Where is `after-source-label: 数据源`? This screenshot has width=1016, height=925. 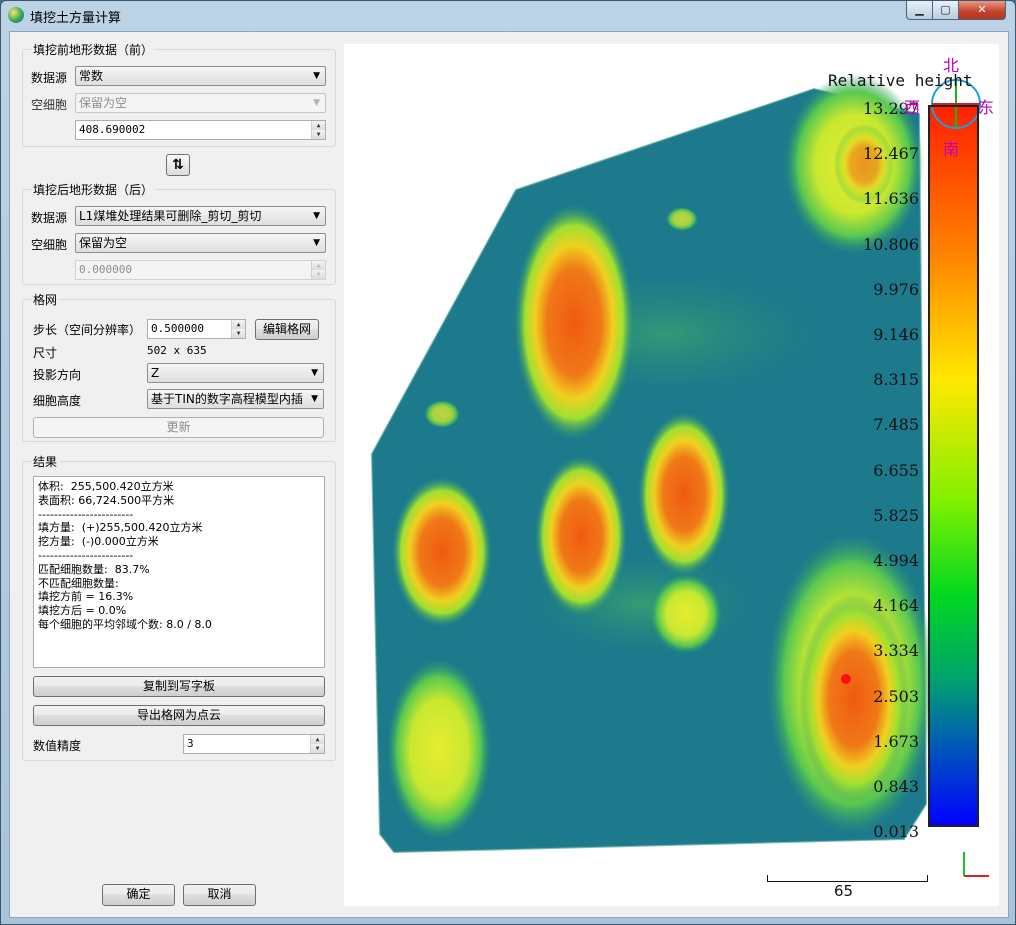 after-source-label: 数据源 is located at coordinates (49, 218).